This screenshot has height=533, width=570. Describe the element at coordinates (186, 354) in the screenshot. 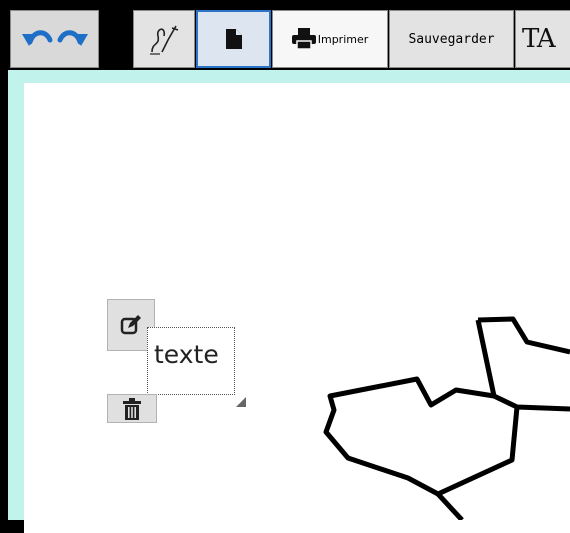

I see `text-content: texte` at that location.